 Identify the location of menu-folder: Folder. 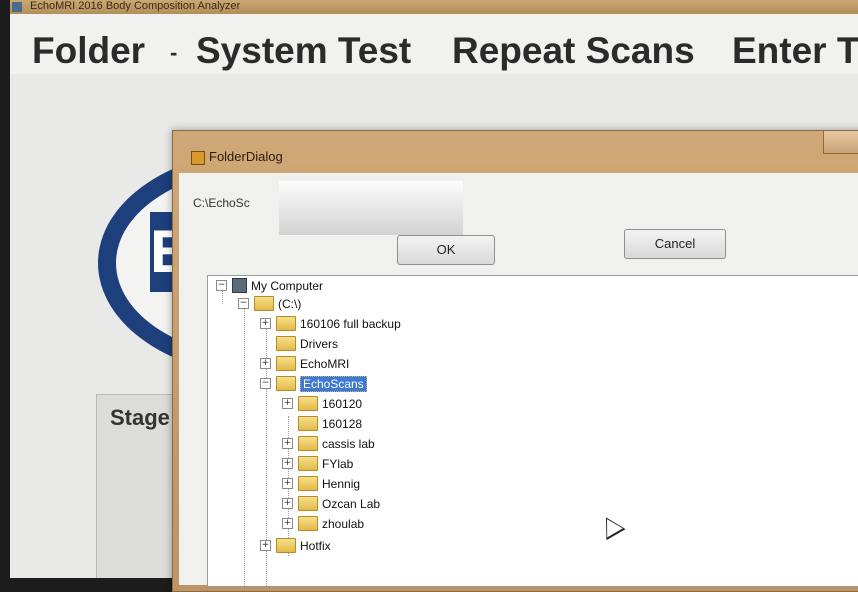
(88, 51).